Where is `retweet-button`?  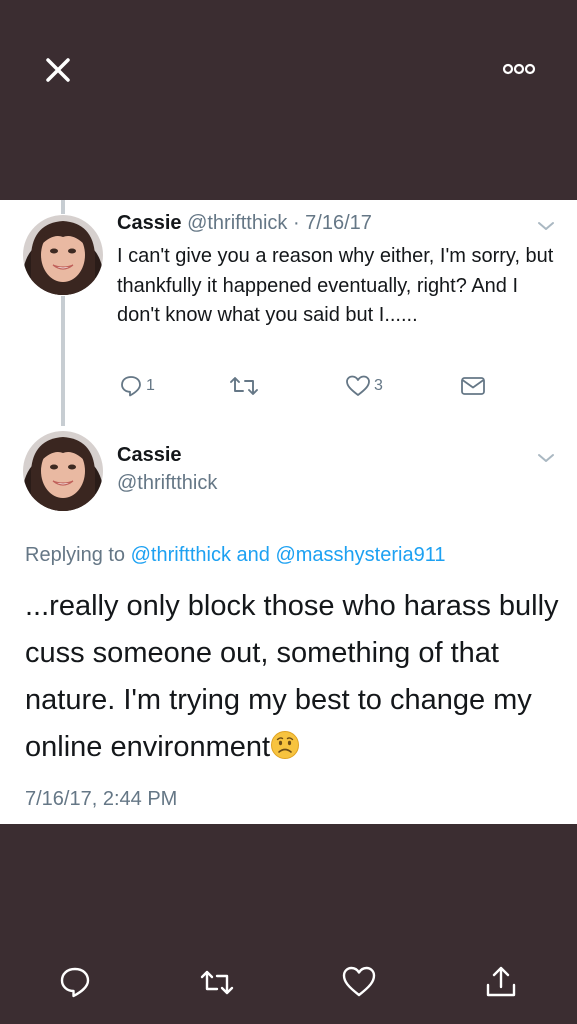
retweet-button is located at coordinates (244, 386).